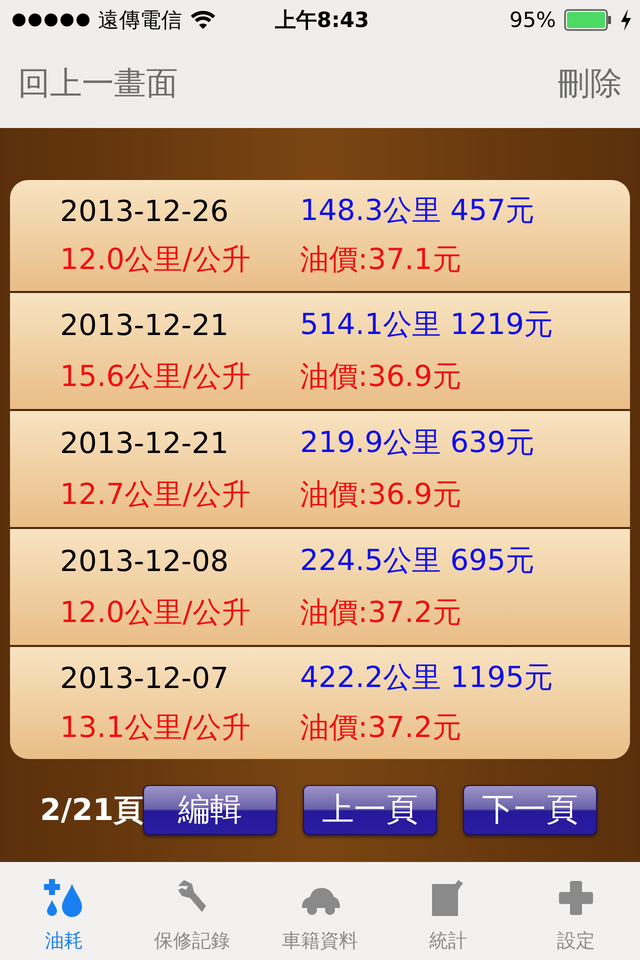 The height and width of the screenshot is (960, 640). Describe the element at coordinates (370, 810) in the screenshot. I see `pager-button: 上一頁` at that location.